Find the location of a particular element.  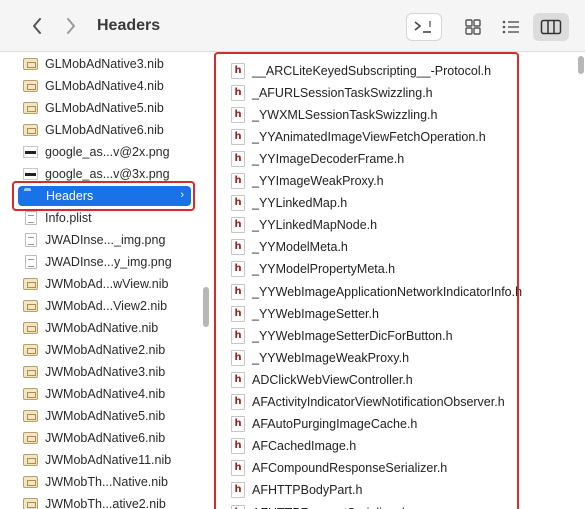

list-item-label: GLMobAdNative3.nib is located at coordinates (104, 64).